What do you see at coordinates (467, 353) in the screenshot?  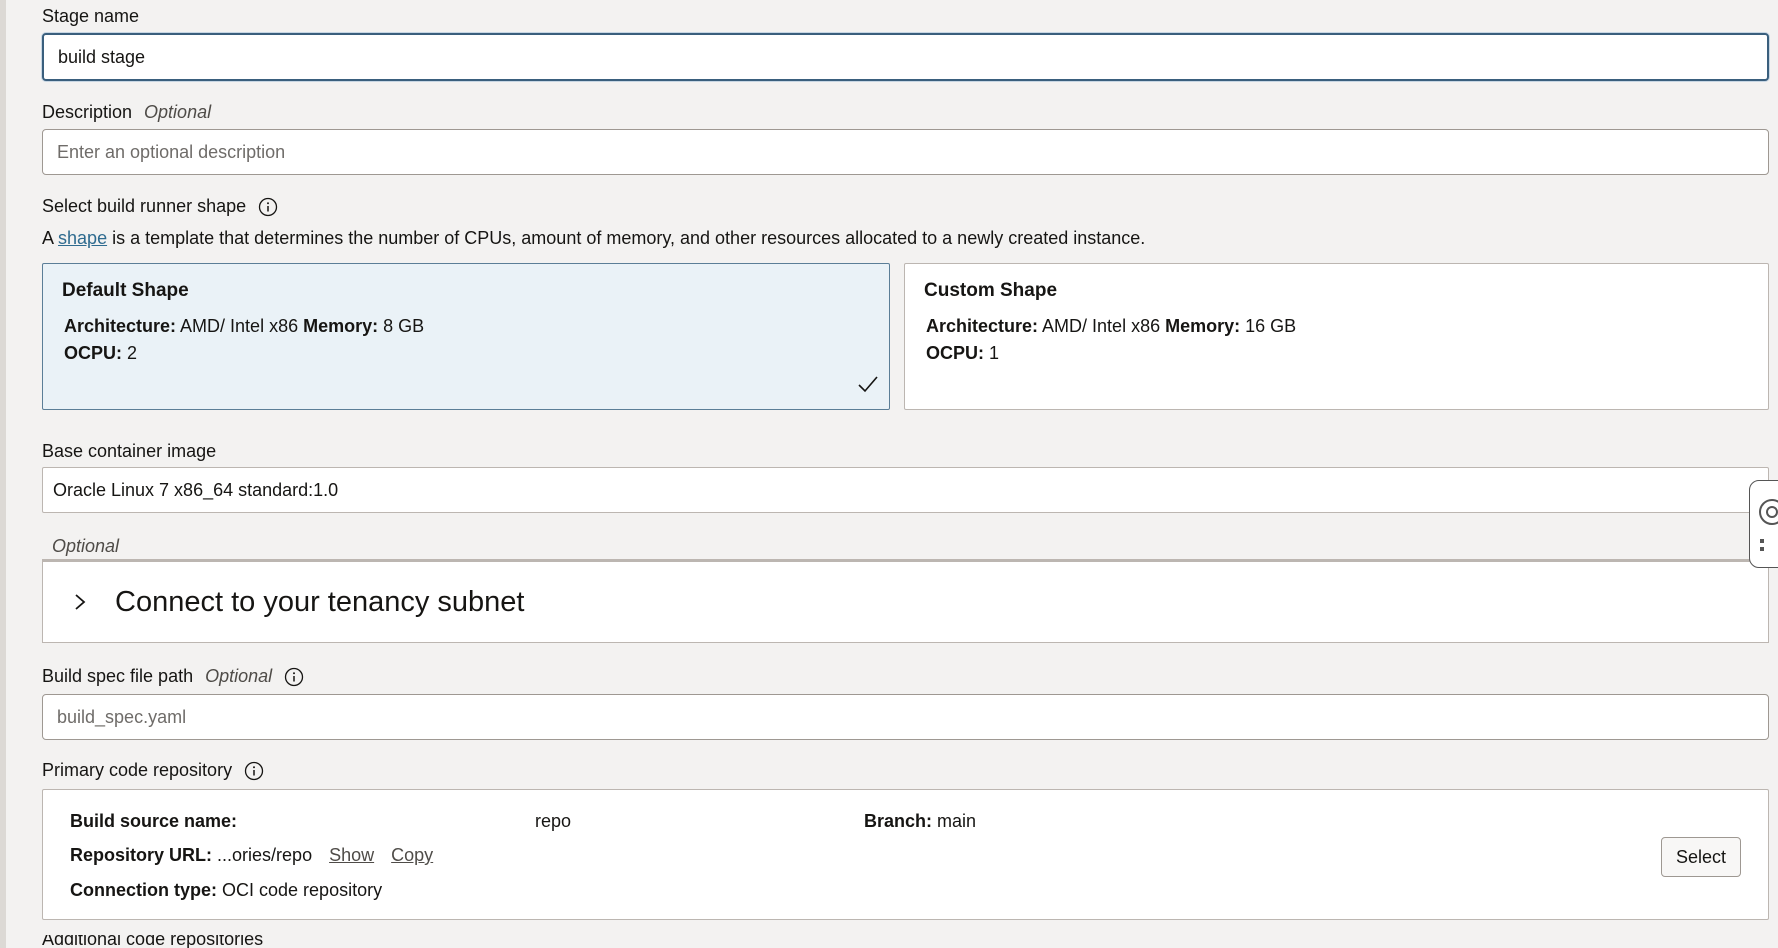 I see `default-shape-ocpu-line: OCPU: 2` at bounding box center [467, 353].